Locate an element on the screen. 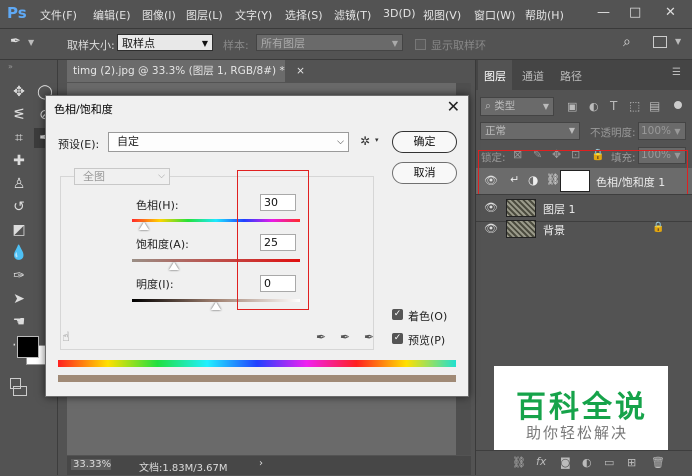  show-ring-checkbox is located at coordinates (420, 44).